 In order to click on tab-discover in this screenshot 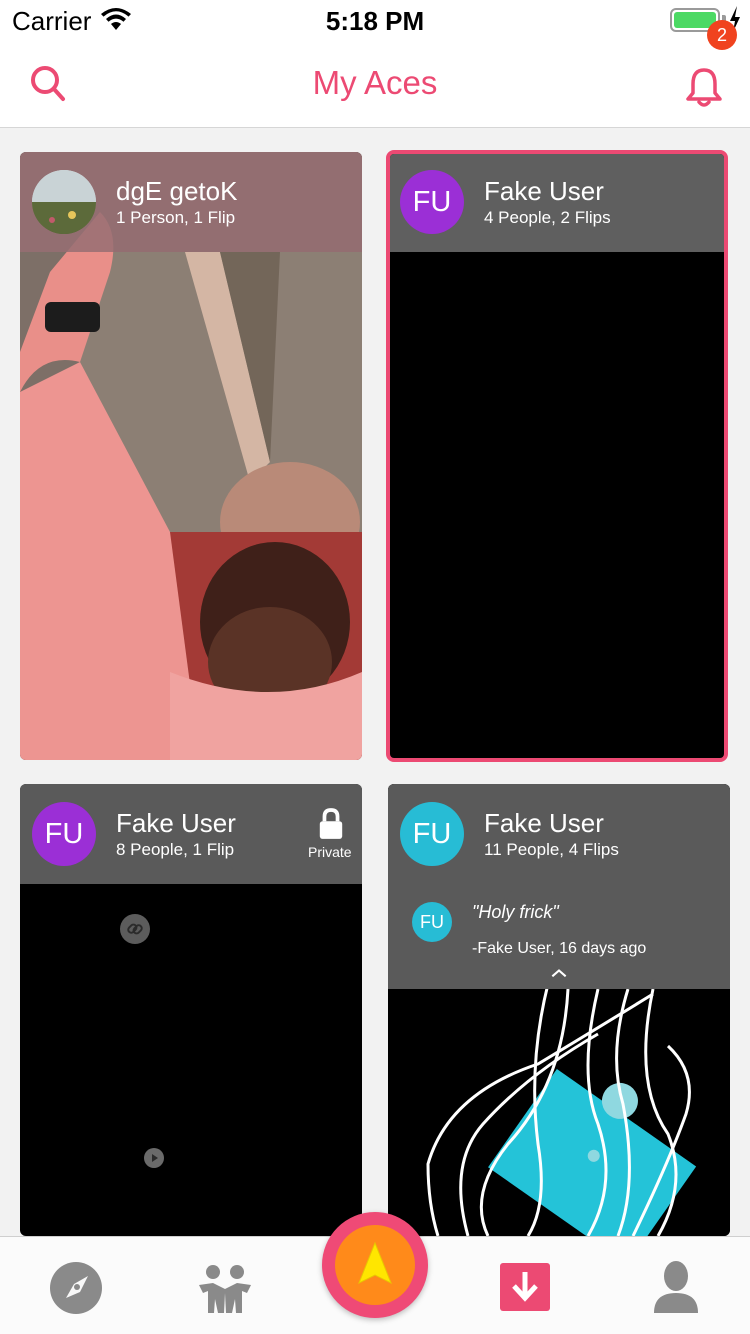, I will do `click(75, 1285)`.